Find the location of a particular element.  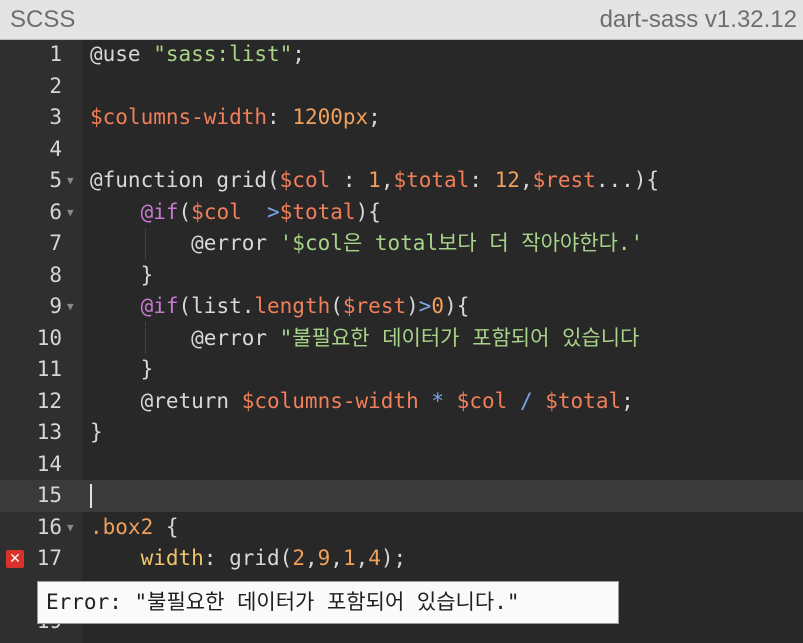

text-cursor is located at coordinates (91, 496).